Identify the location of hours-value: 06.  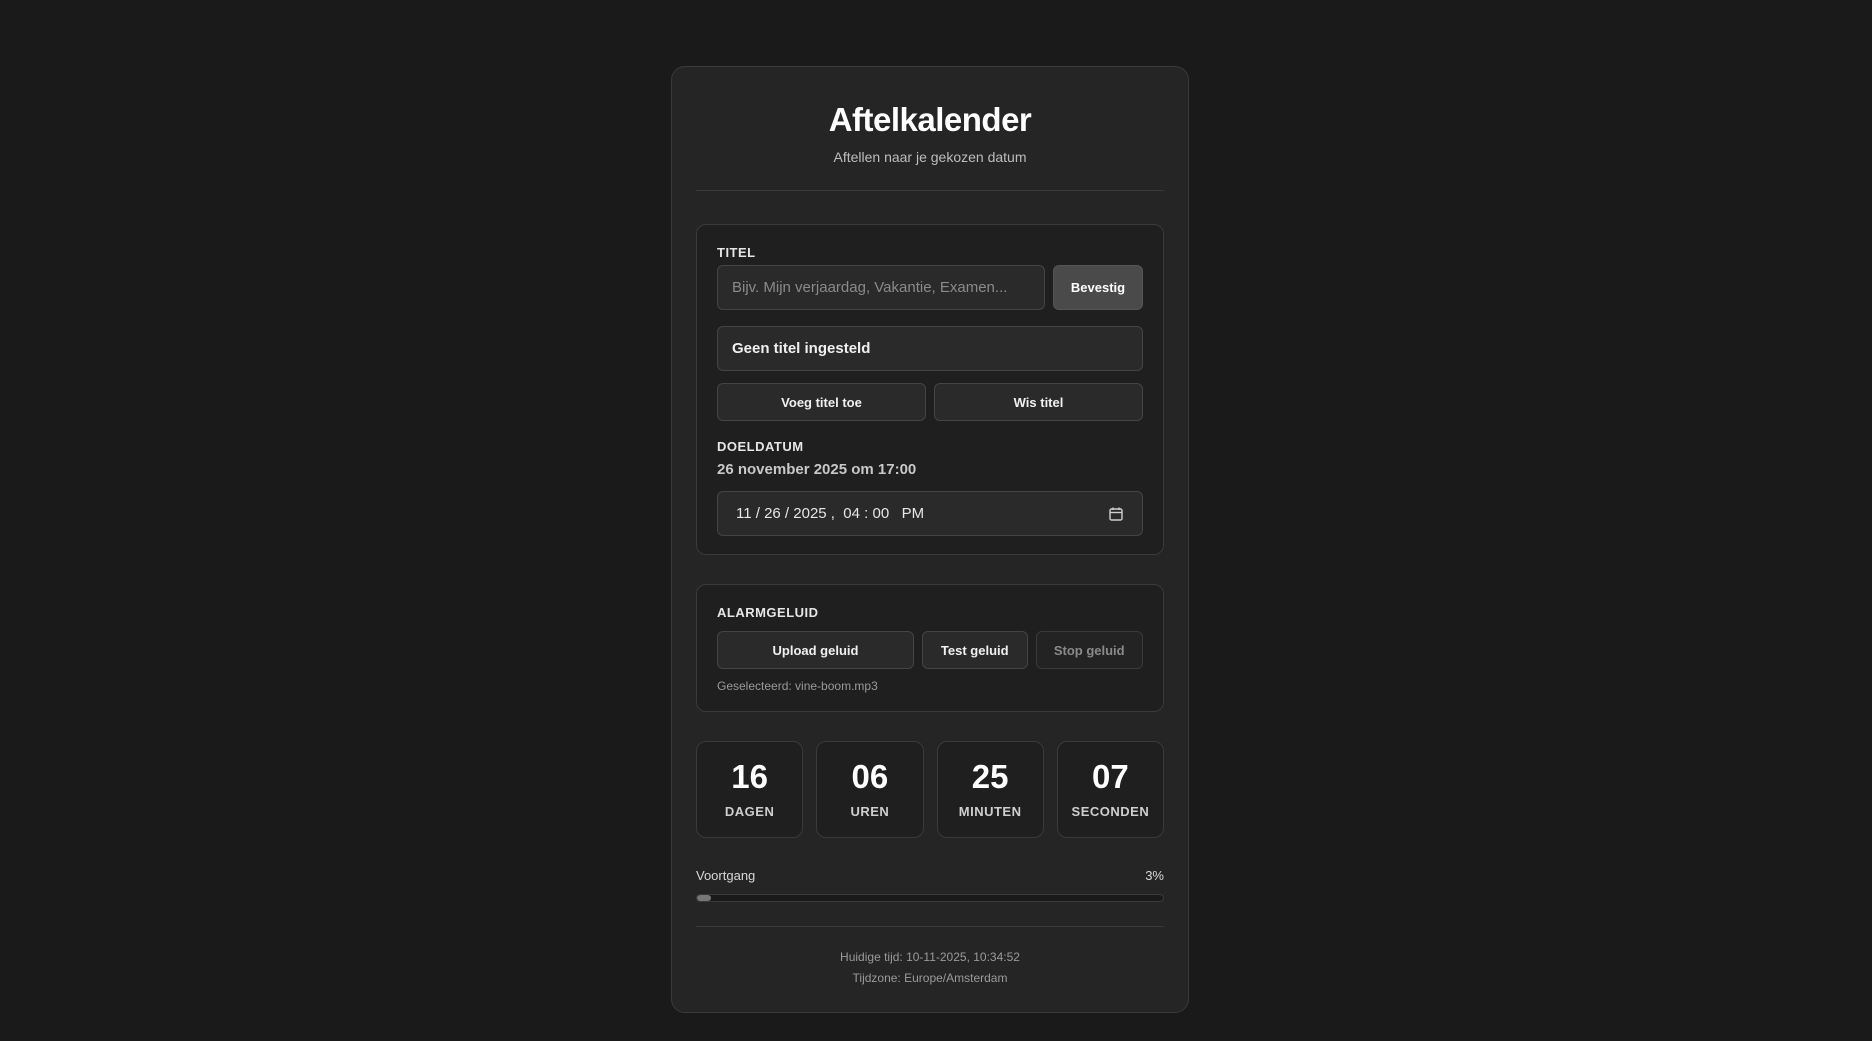
(870, 776).